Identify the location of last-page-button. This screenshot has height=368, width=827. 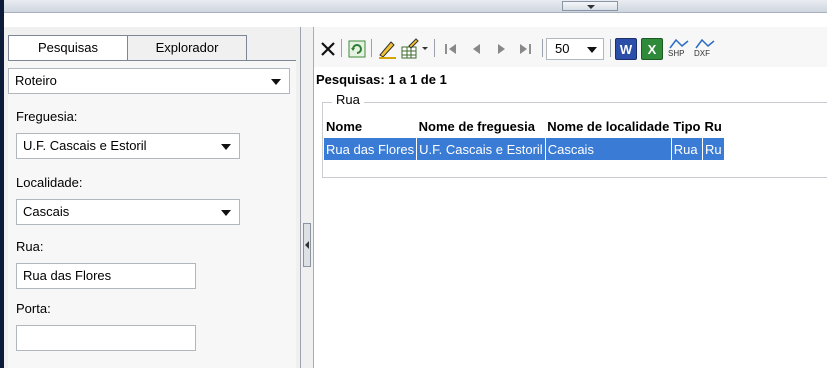
(525, 49).